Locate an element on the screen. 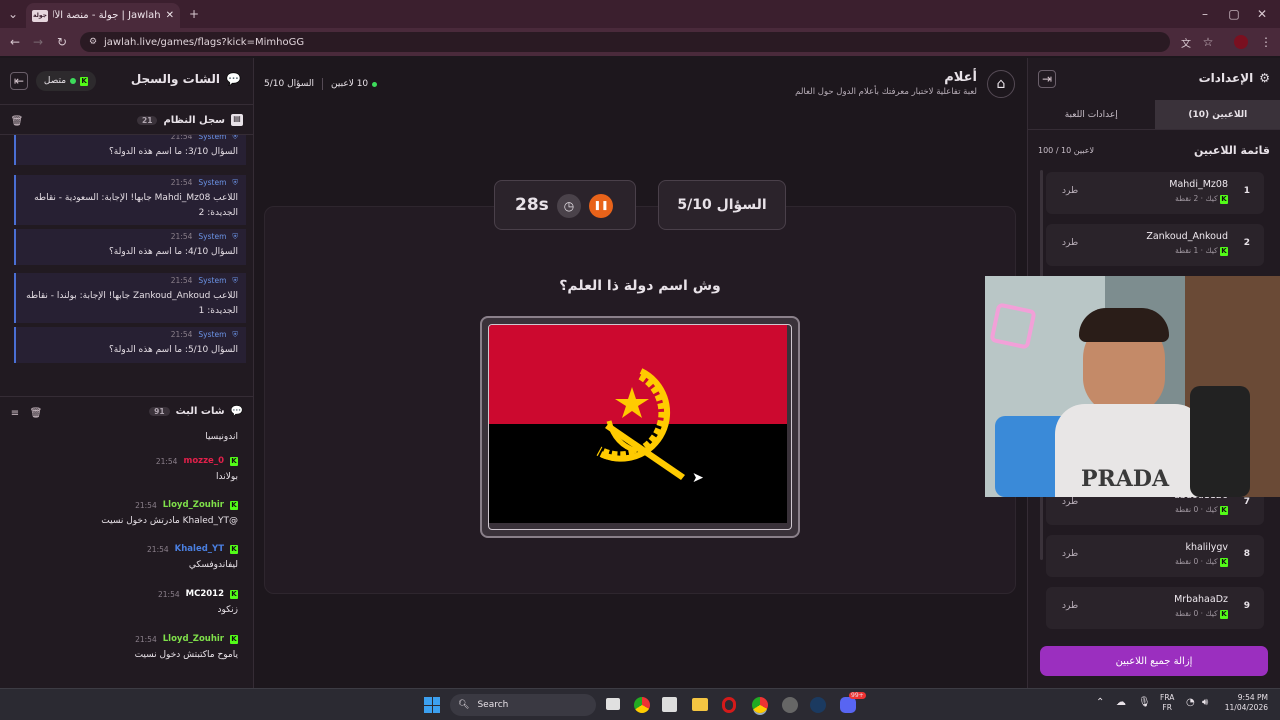 This screenshot has height=720, width=1280. volume-icon: 🔊︎ is located at coordinates (1205, 702).